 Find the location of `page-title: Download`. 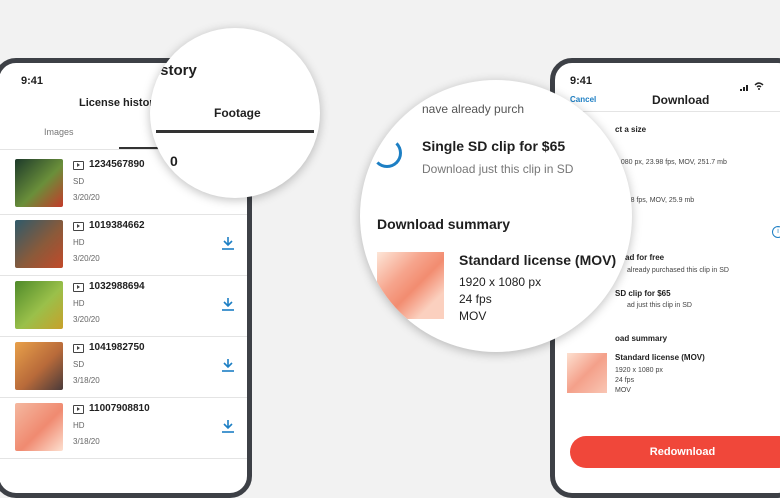

page-title: Download is located at coordinates (681, 100).